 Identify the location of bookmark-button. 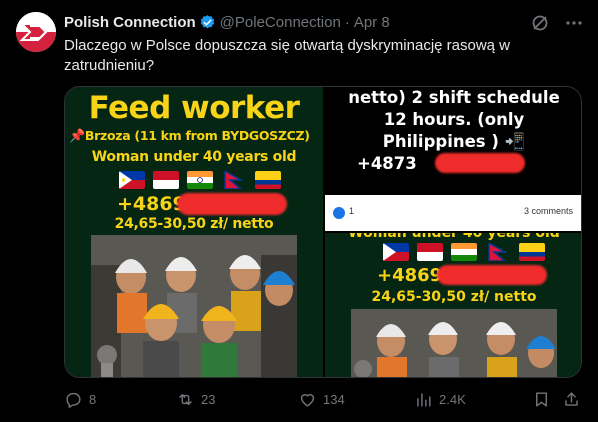
(541, 399).